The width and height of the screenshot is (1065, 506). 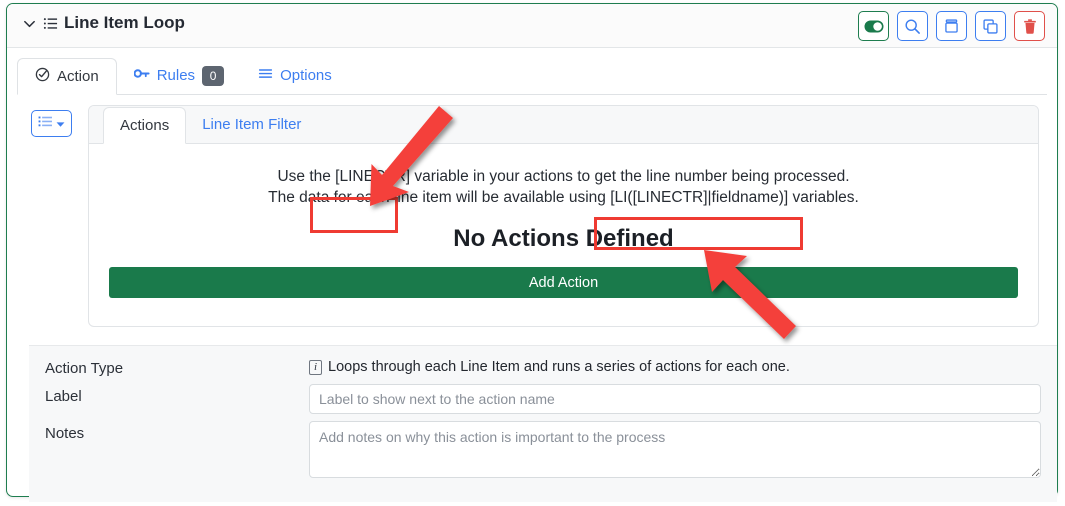 I want to click on header-button-group, so click(x=951, y=26).